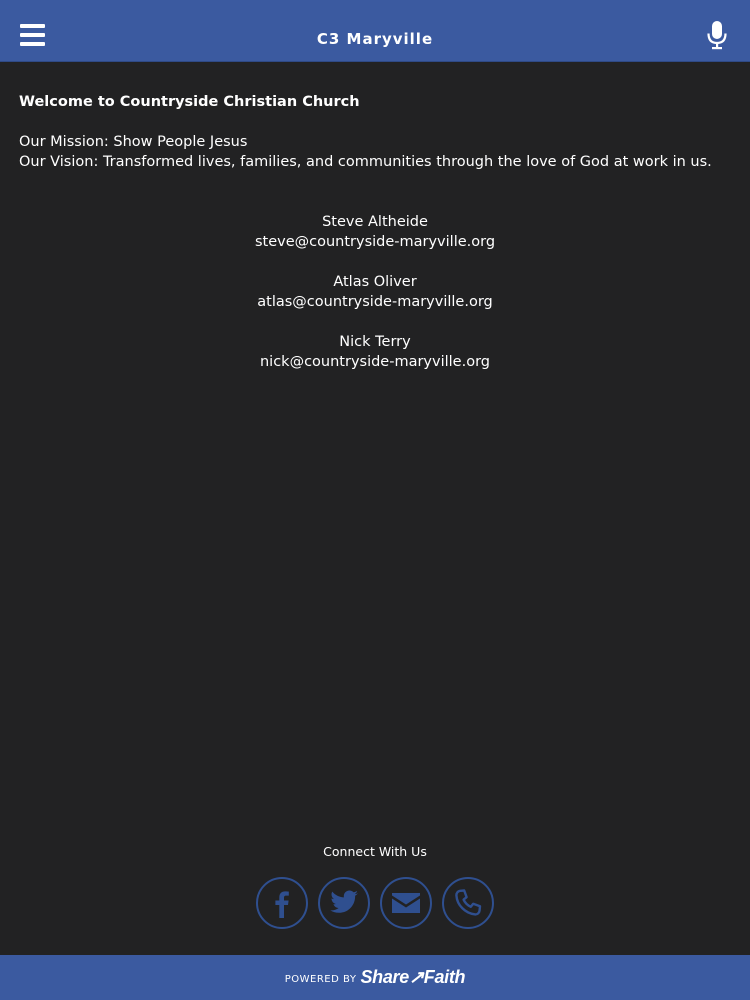  Describe the element at coordinates (375, 302) in the screenshot. I see `contact-email-link: atlas@countryside-maryville.org` at that location.